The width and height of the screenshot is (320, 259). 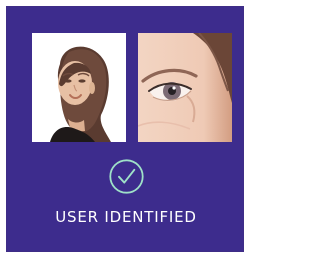 I want to click on eye-scan-photo, so click(x=185, y=87).